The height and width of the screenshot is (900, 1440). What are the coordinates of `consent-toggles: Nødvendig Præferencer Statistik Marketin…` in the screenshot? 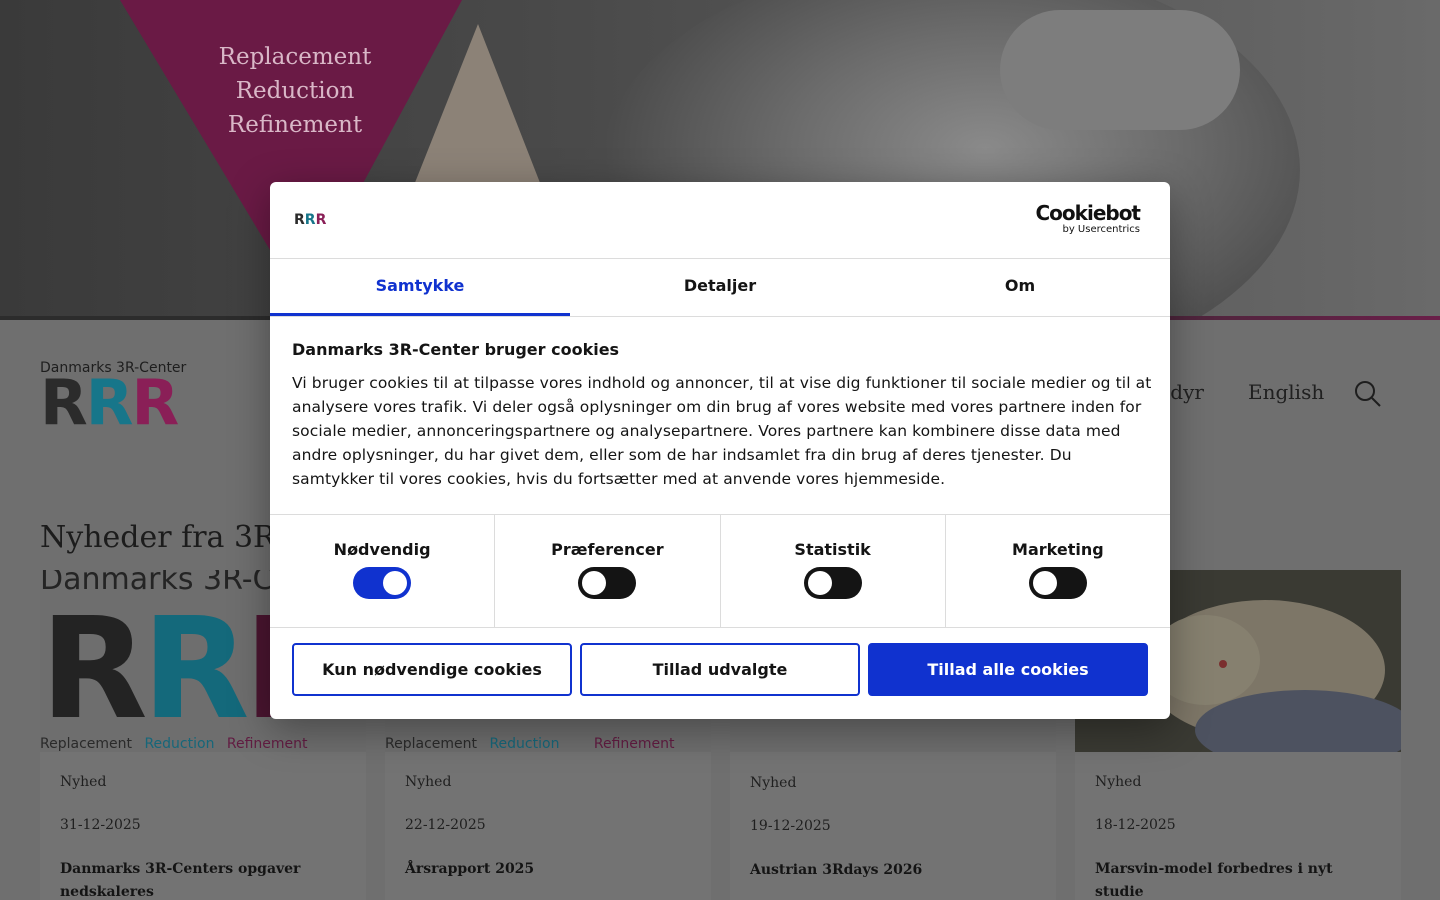 It's located at (720, 571).